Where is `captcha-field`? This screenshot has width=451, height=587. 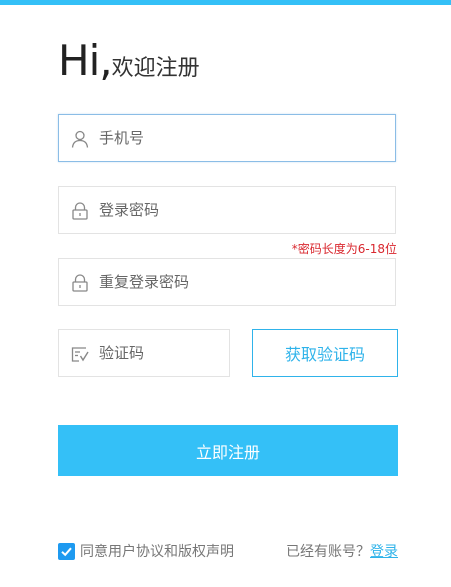 captcha-field is located at coordinates (144, 353).